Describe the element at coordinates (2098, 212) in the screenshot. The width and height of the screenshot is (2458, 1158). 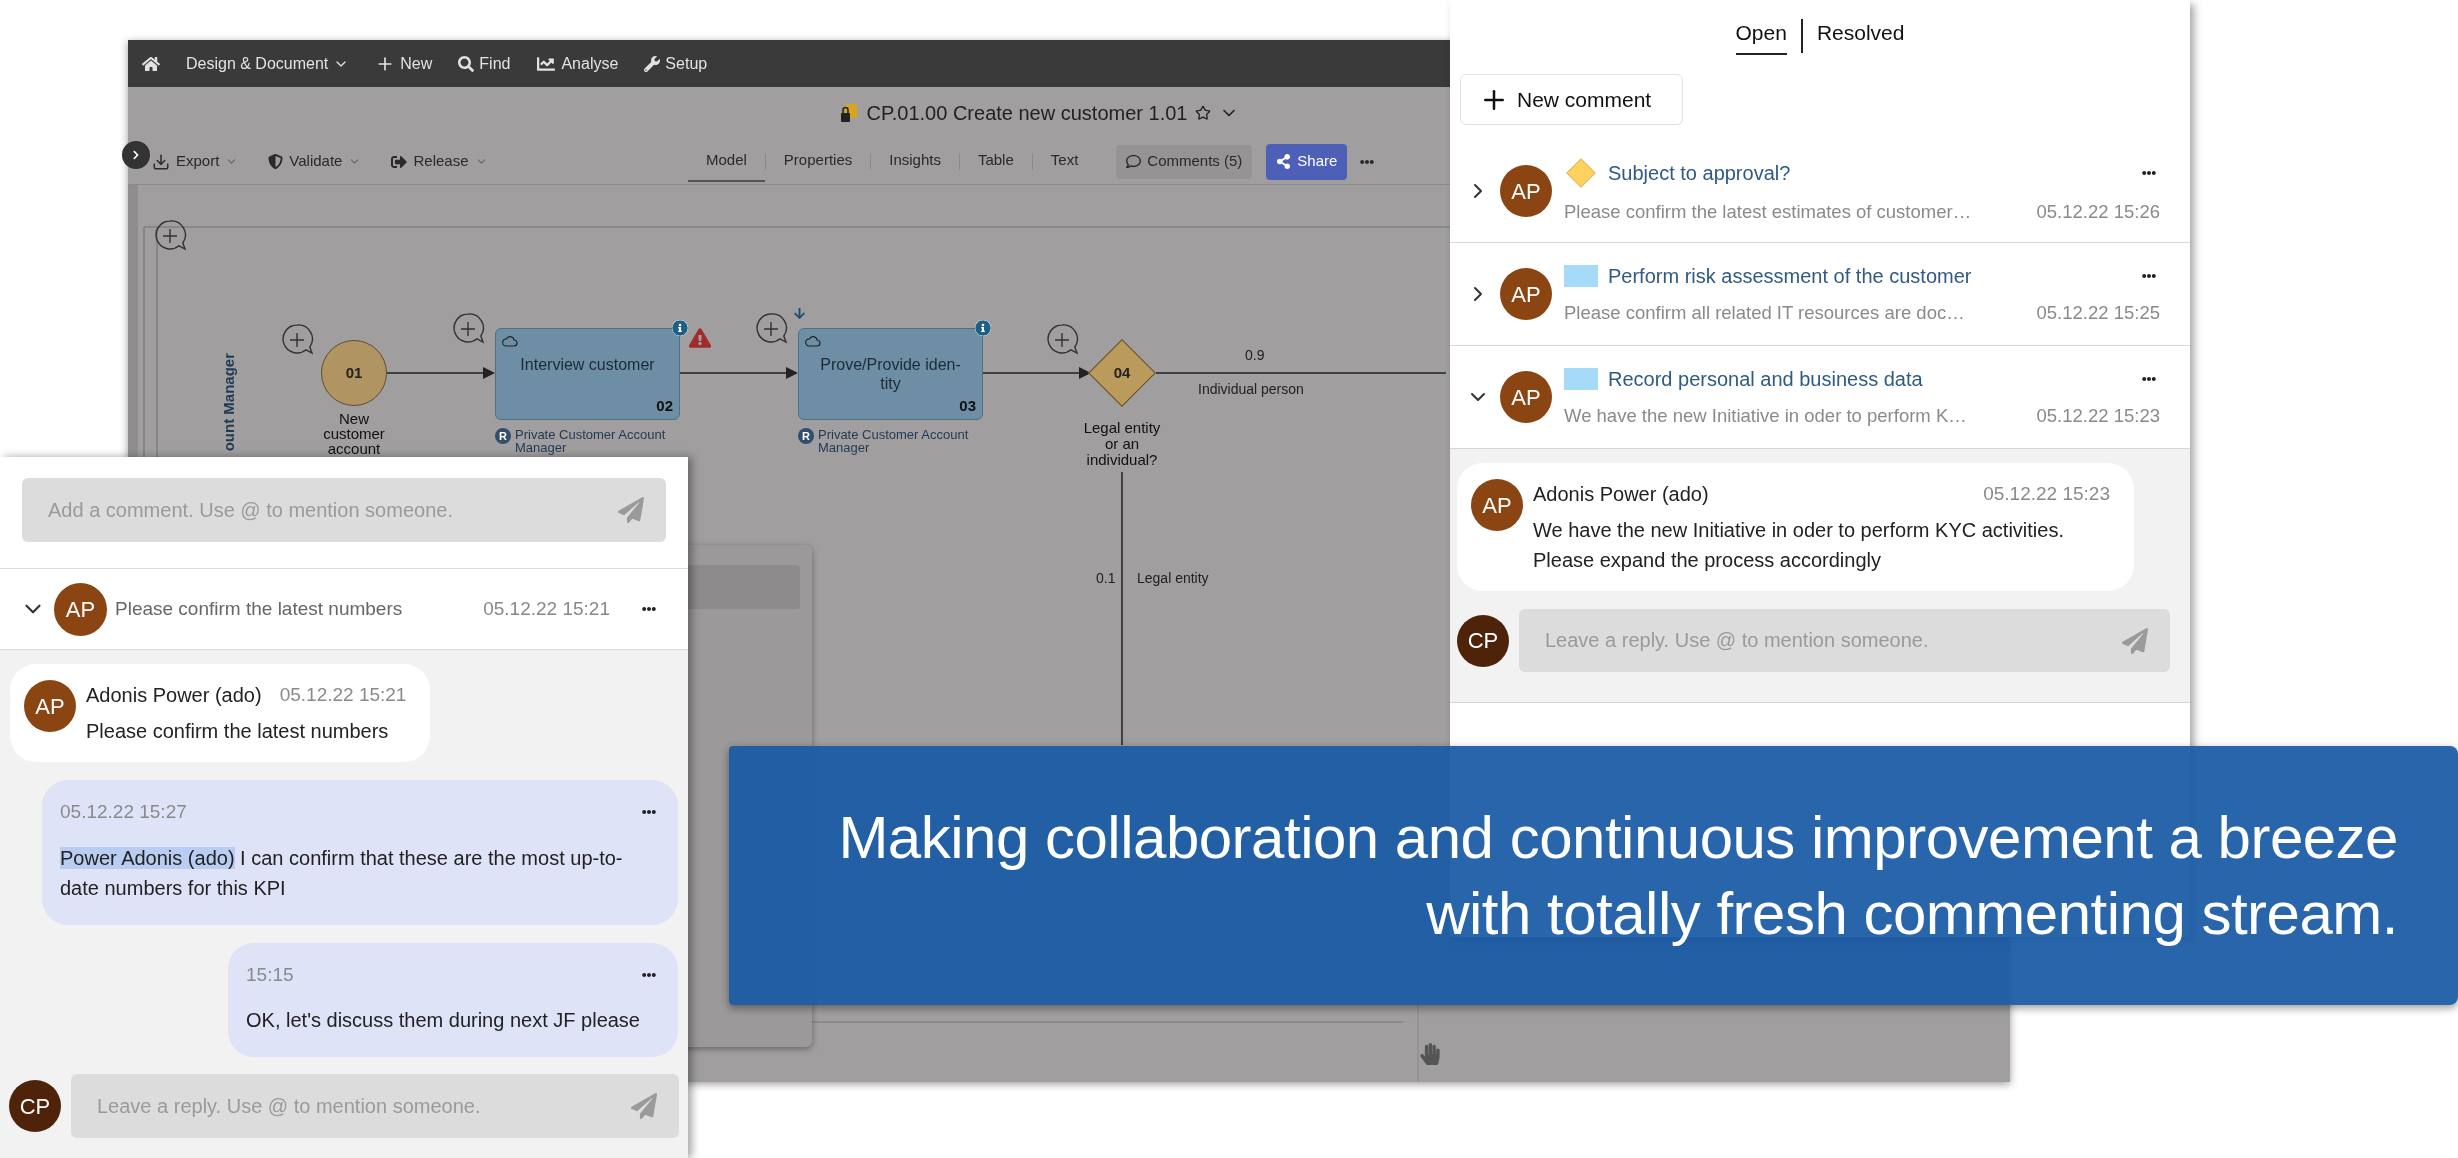
I see `thread-date: 05.12.22 15:26` at that location.